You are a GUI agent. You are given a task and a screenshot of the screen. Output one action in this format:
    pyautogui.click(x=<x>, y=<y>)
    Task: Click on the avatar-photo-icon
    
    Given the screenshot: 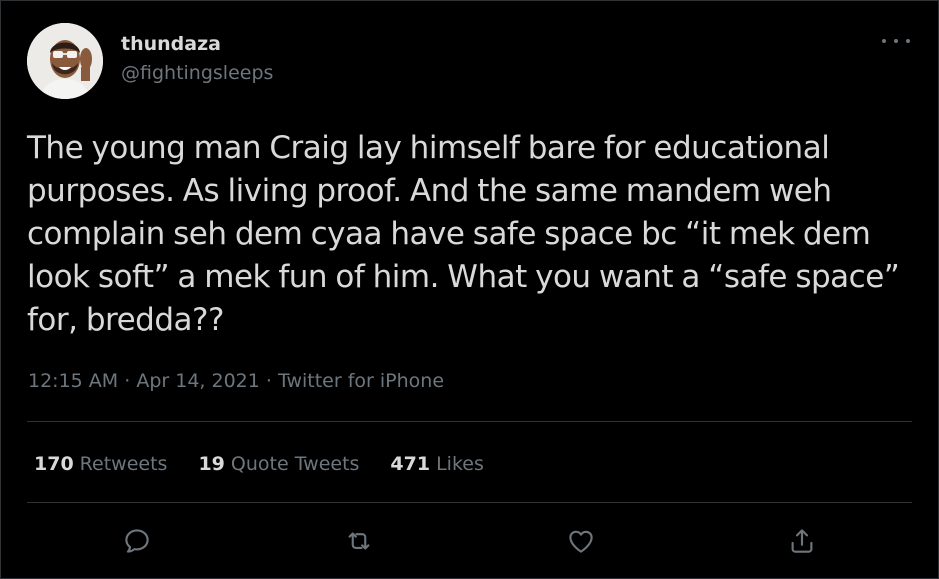 What is the action you would take?
    pyautogui.click(x=65, y=61)
    